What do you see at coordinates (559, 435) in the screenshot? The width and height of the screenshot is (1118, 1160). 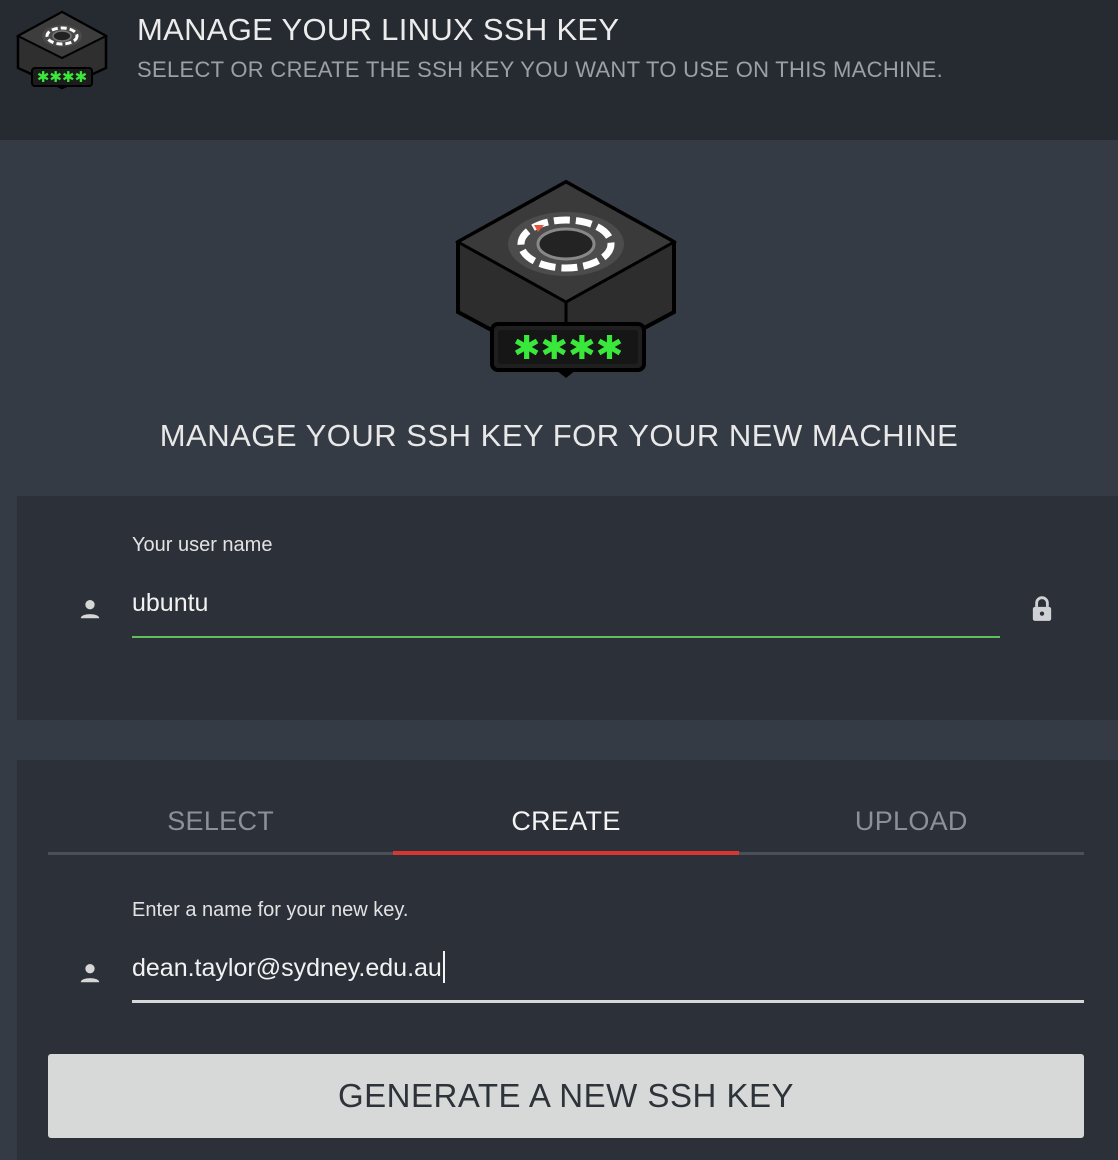 I see `section-title: MANAGE YOUR SSH KEY FOR YOUR NEW MACHINE` at bounding box center [559, 435].